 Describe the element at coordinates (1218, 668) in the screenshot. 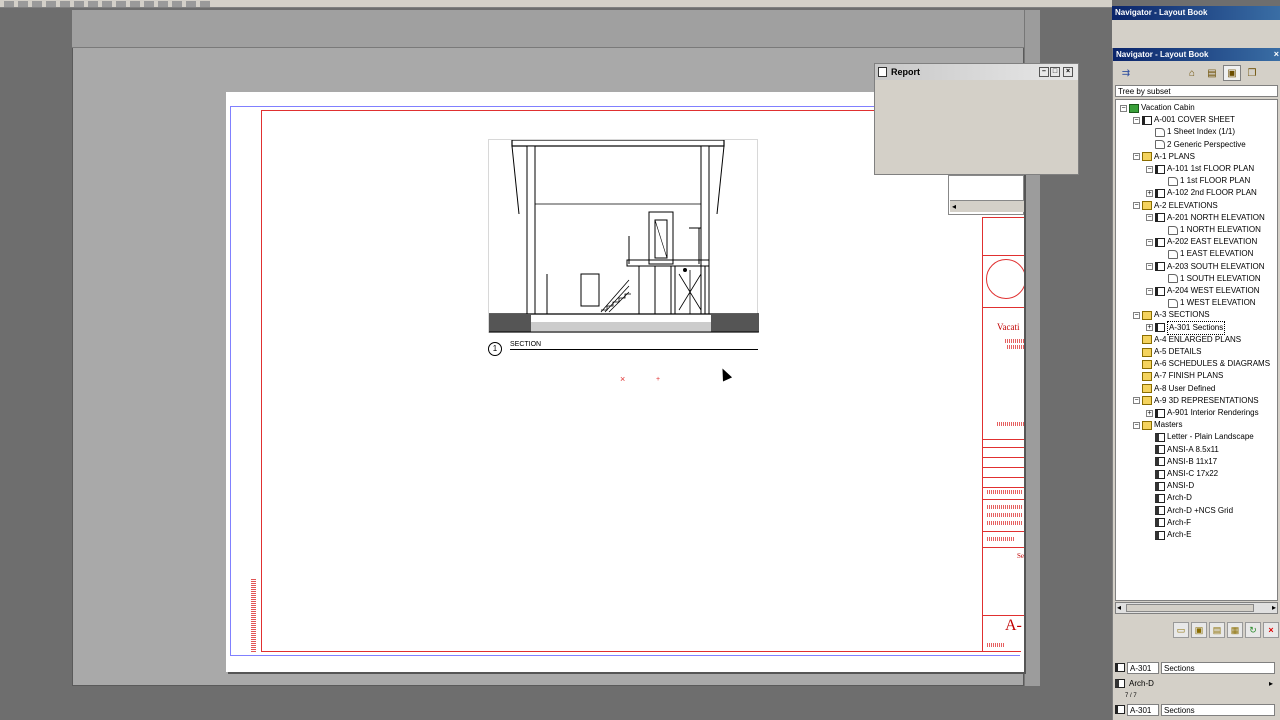

I see `sheet-name-field: Sections` at that location.